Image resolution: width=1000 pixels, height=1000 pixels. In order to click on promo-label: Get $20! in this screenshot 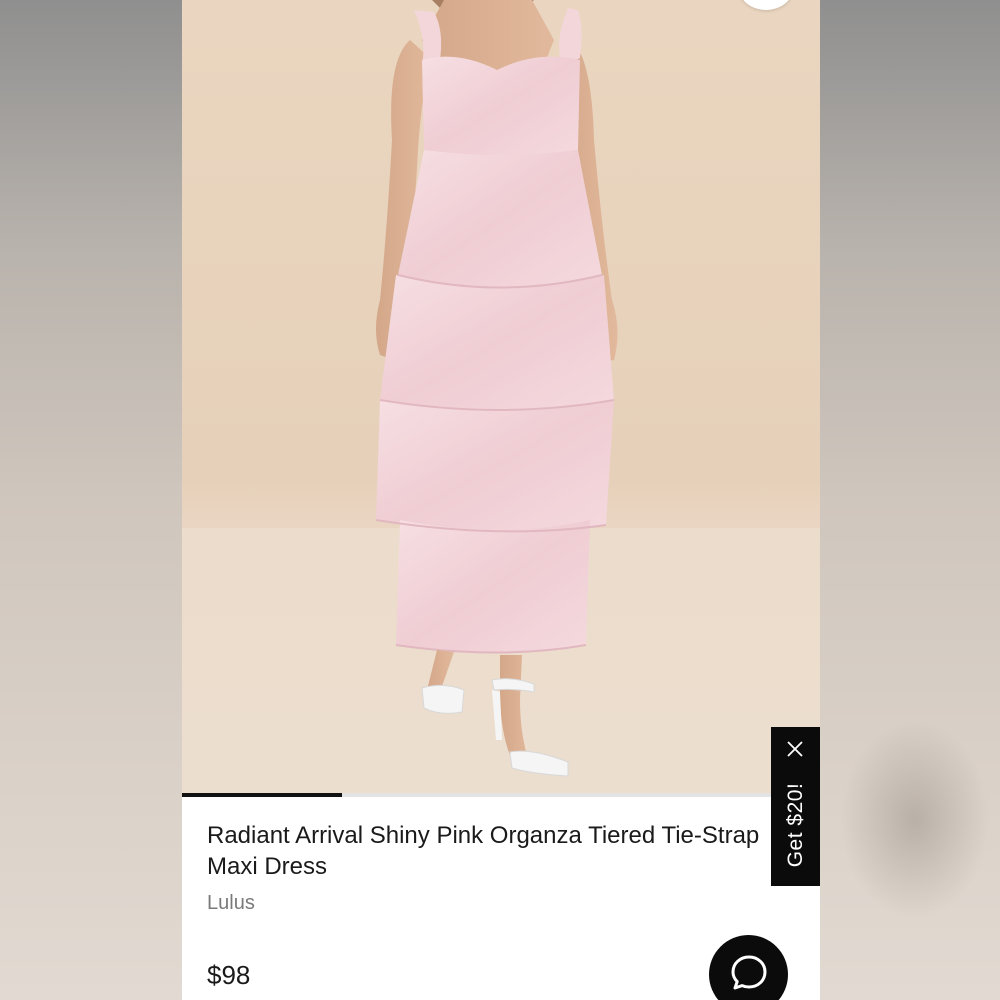, I will do `click(796, 825)`.